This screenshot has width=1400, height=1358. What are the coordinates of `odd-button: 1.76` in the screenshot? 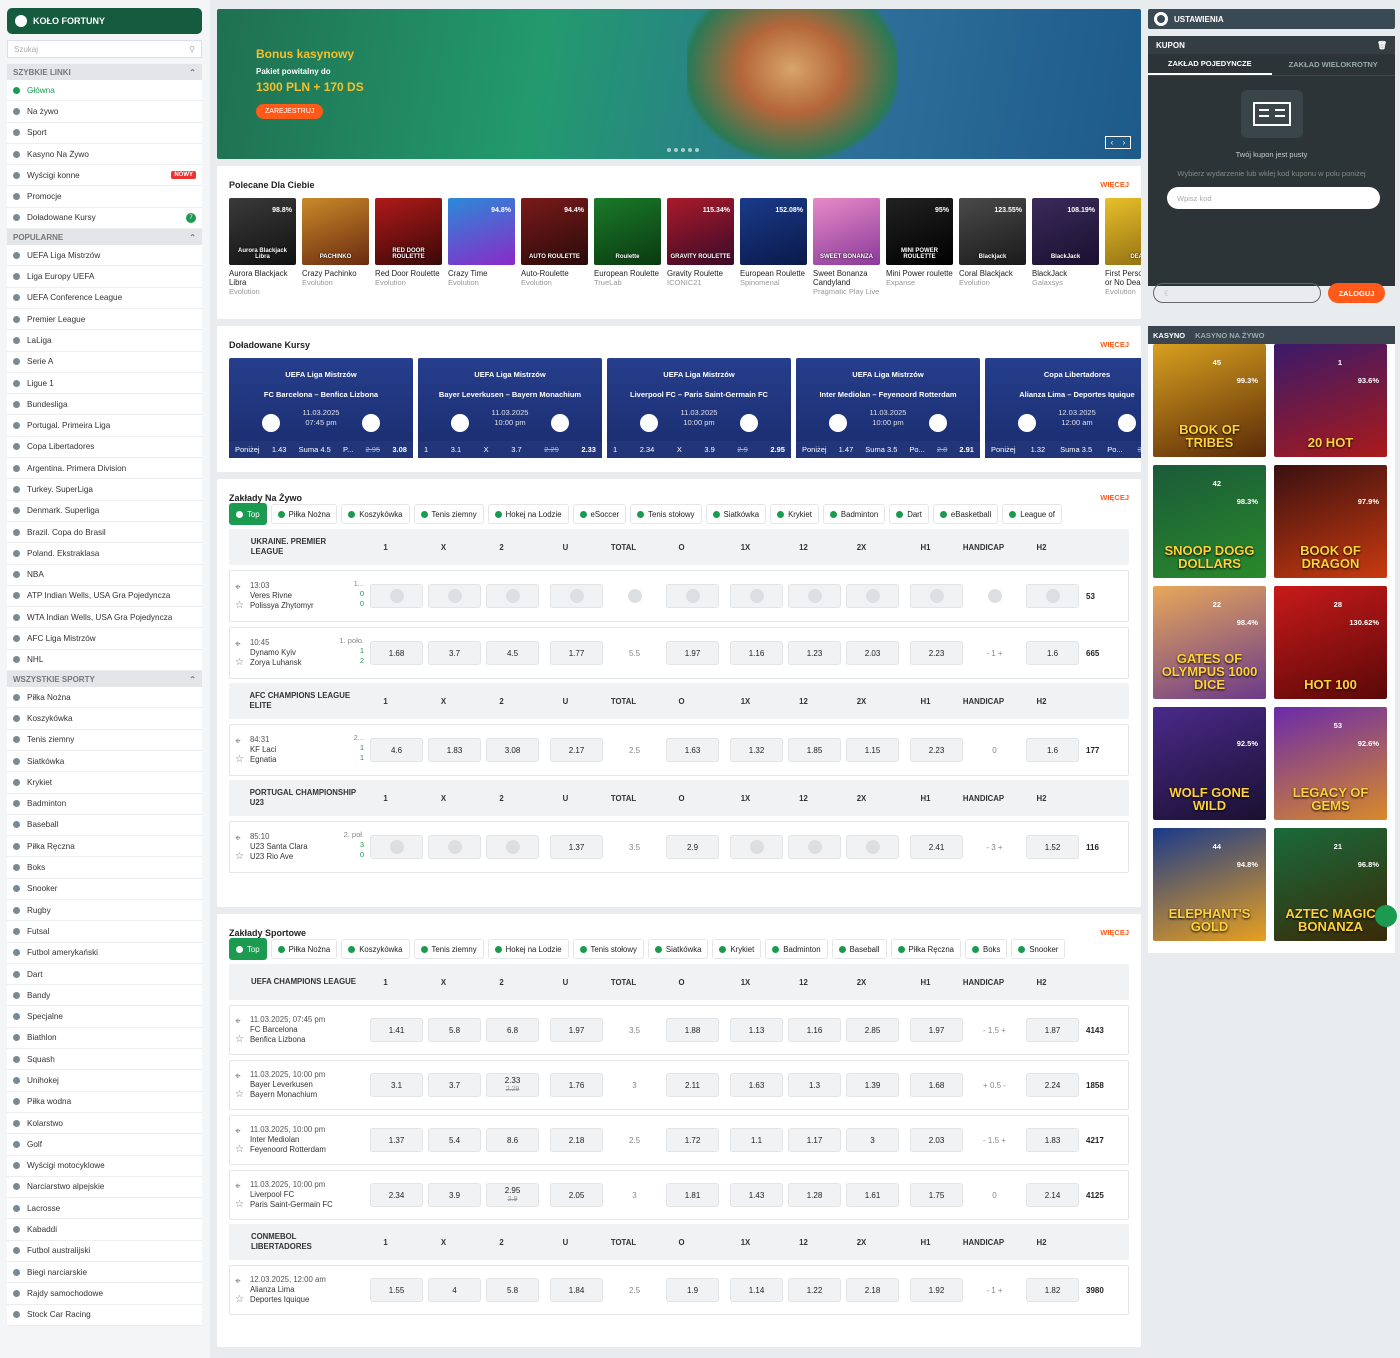 It's located at (576, 1085).